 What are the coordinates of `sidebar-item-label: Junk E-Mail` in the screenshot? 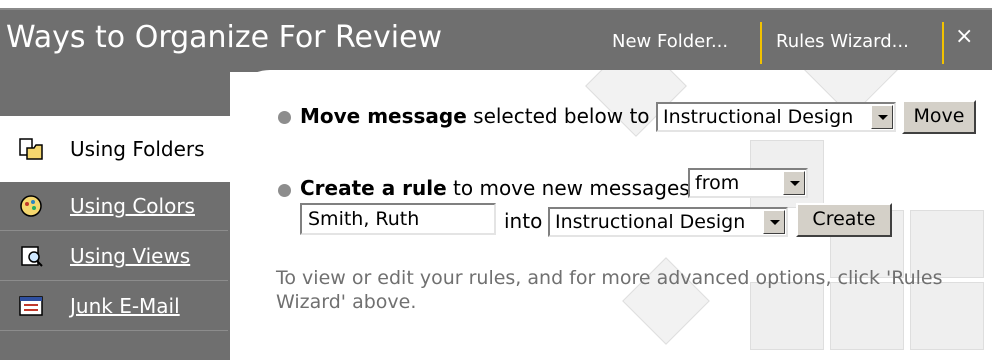 It's located at (125, 306).